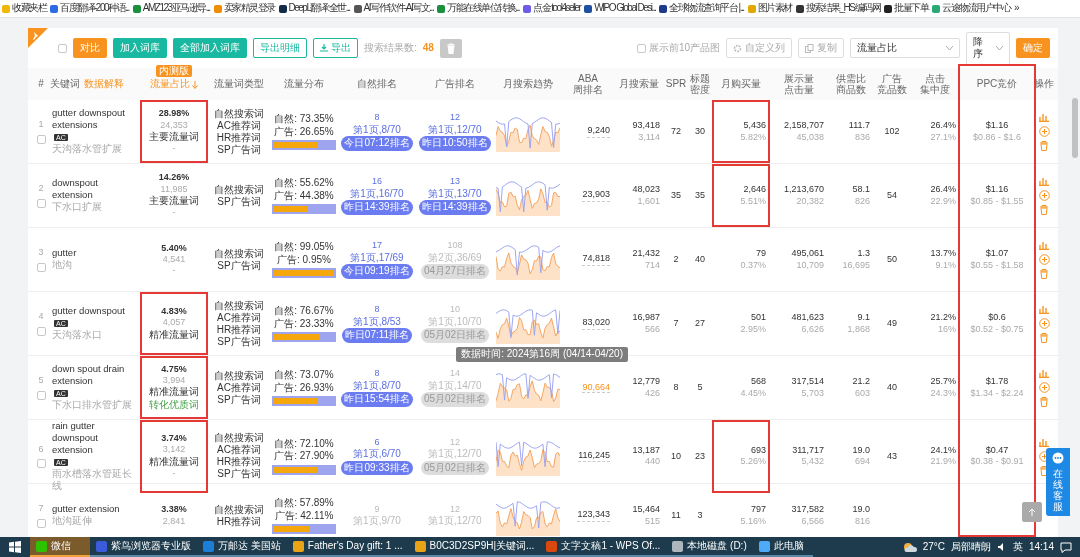 The height and width of the screenshot is (557, 1080). What do you see at coordinates (239, 462) in the screenshot?
I see `word-type: HR推荐词` at bounding box center [239, 462].